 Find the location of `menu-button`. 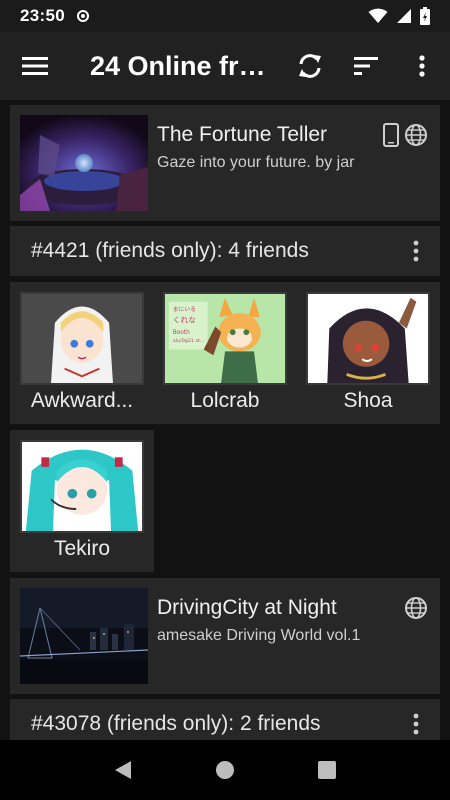

menu-button is located at coordinates (35, 66).